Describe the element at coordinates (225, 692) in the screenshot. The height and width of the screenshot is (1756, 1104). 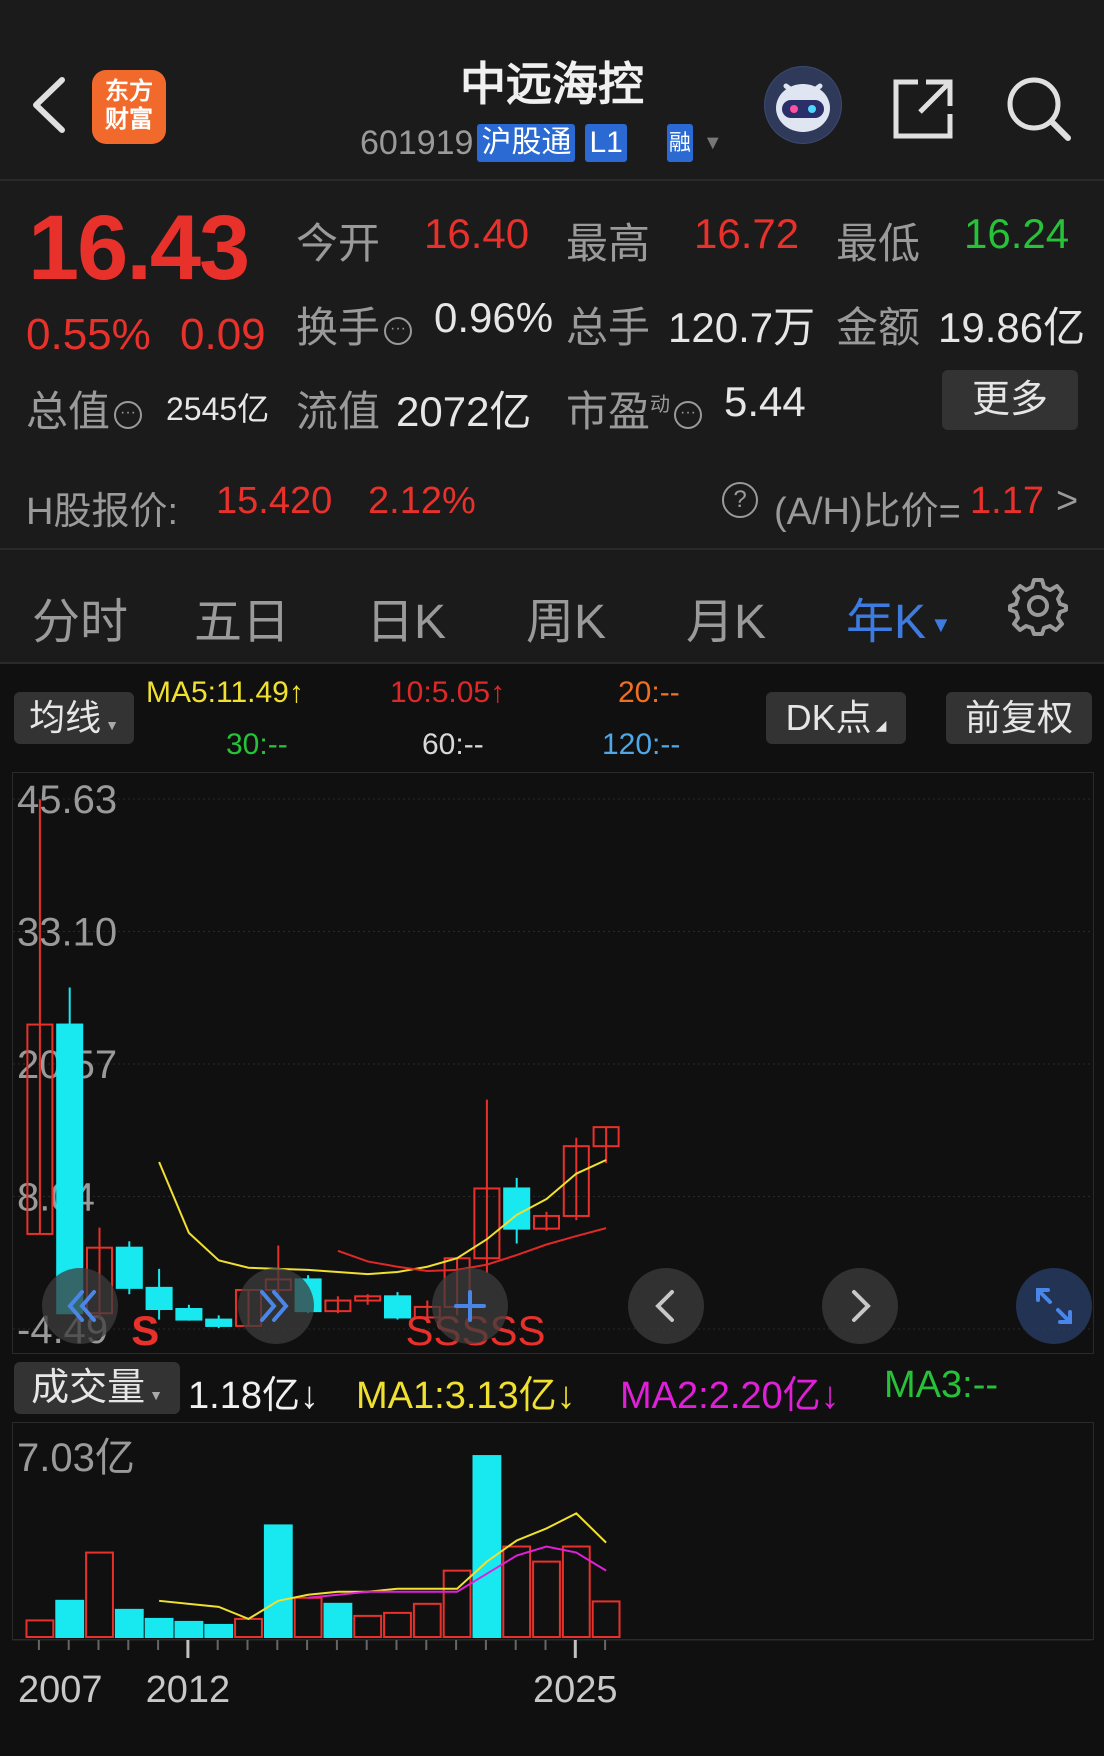
I see `ma5-legend: MA5:11.49↑` at that location.